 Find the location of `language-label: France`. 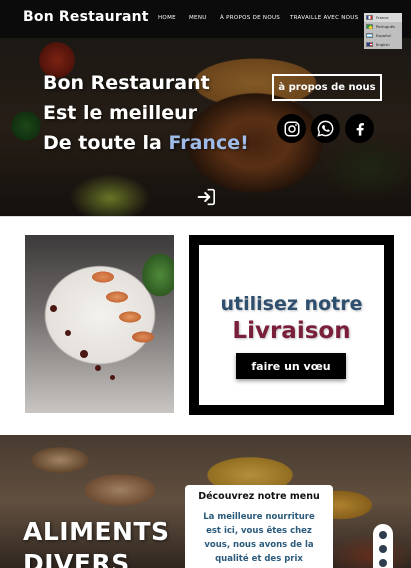

language-label: France is located at coordinates (382, 17).